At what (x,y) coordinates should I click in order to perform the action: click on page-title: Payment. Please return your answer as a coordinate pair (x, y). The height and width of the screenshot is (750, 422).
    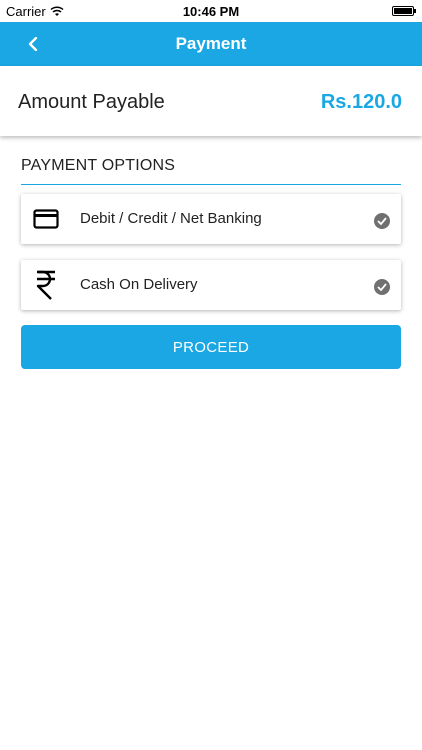
    Looking at the image, I should click on (211, 43).